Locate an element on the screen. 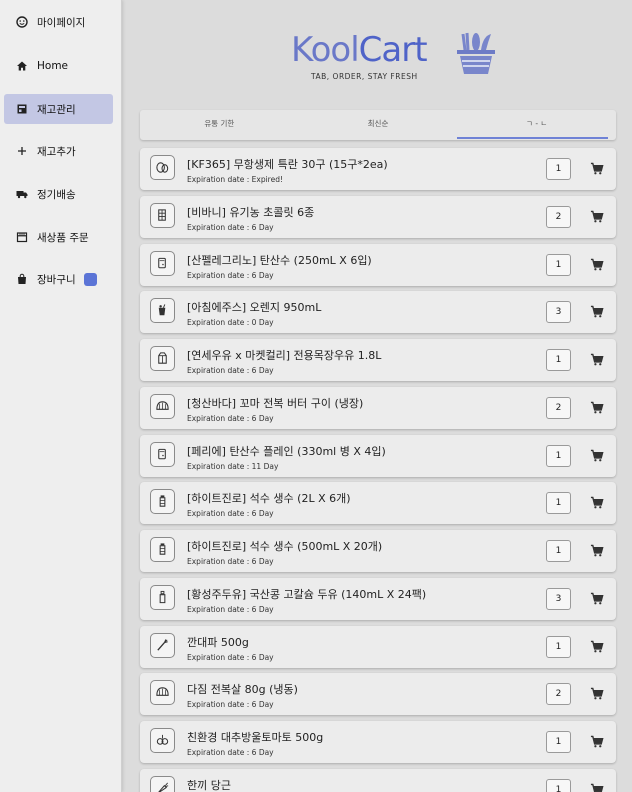  item-name: [페리에] 탄산수 플레인 (330ml 병 X 4입) is located at coordinates (286, 451).